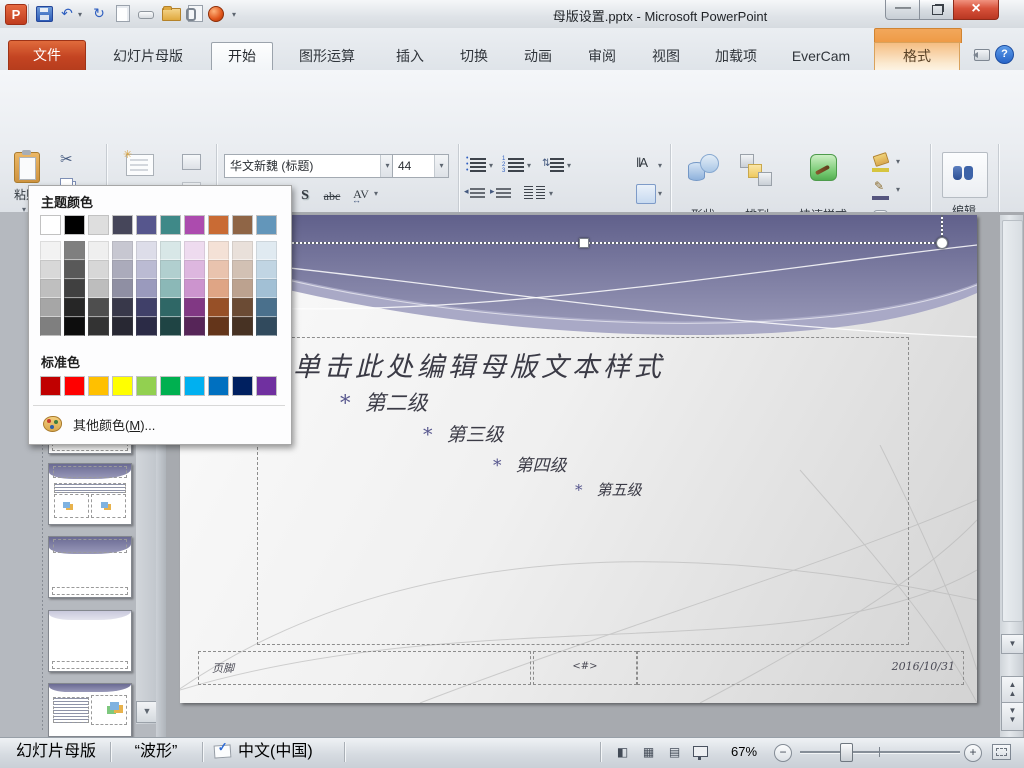  What do you see at coordinates (138, 162) in the screenshot?
I see `new-slide-icon` at bounding box center [138, 162].